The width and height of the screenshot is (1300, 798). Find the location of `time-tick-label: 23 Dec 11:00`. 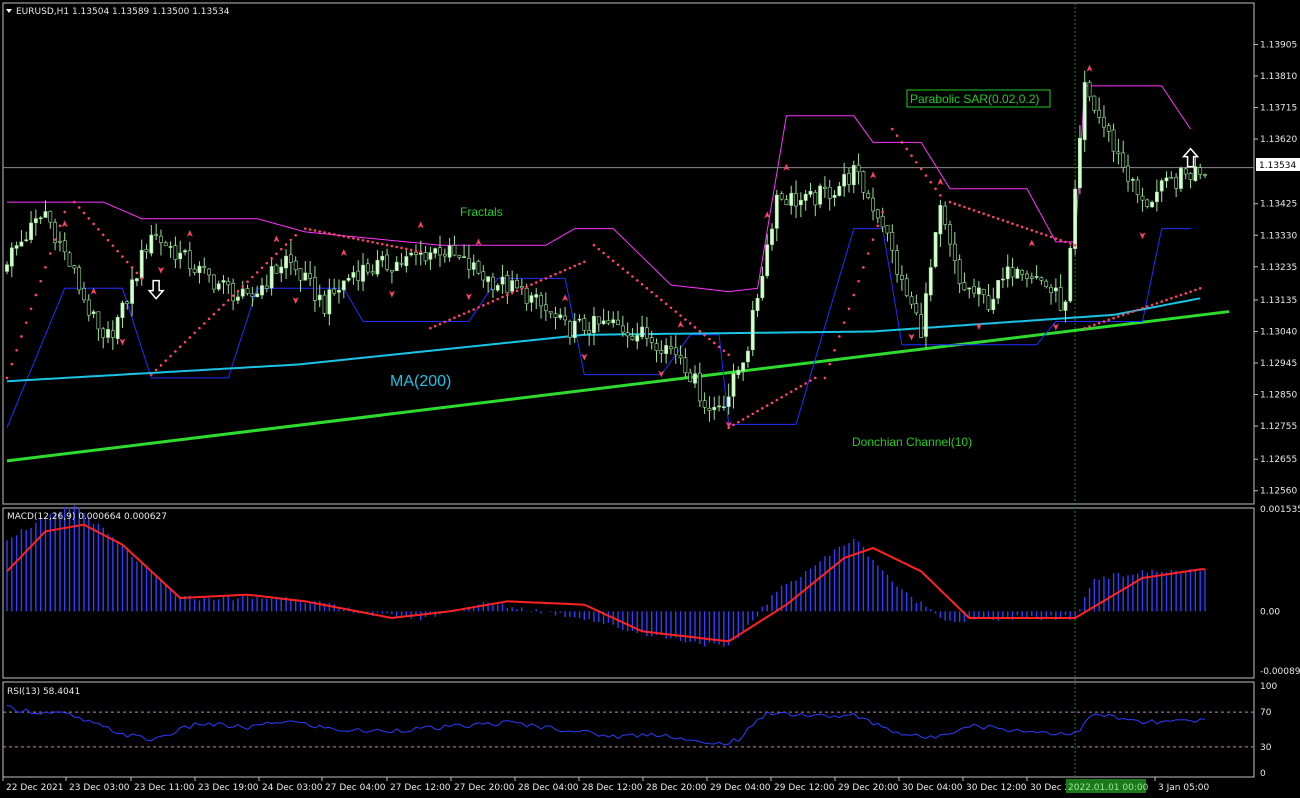

time-tick-label: 23 Dec 11:00 is located at coordinates (164, 788).